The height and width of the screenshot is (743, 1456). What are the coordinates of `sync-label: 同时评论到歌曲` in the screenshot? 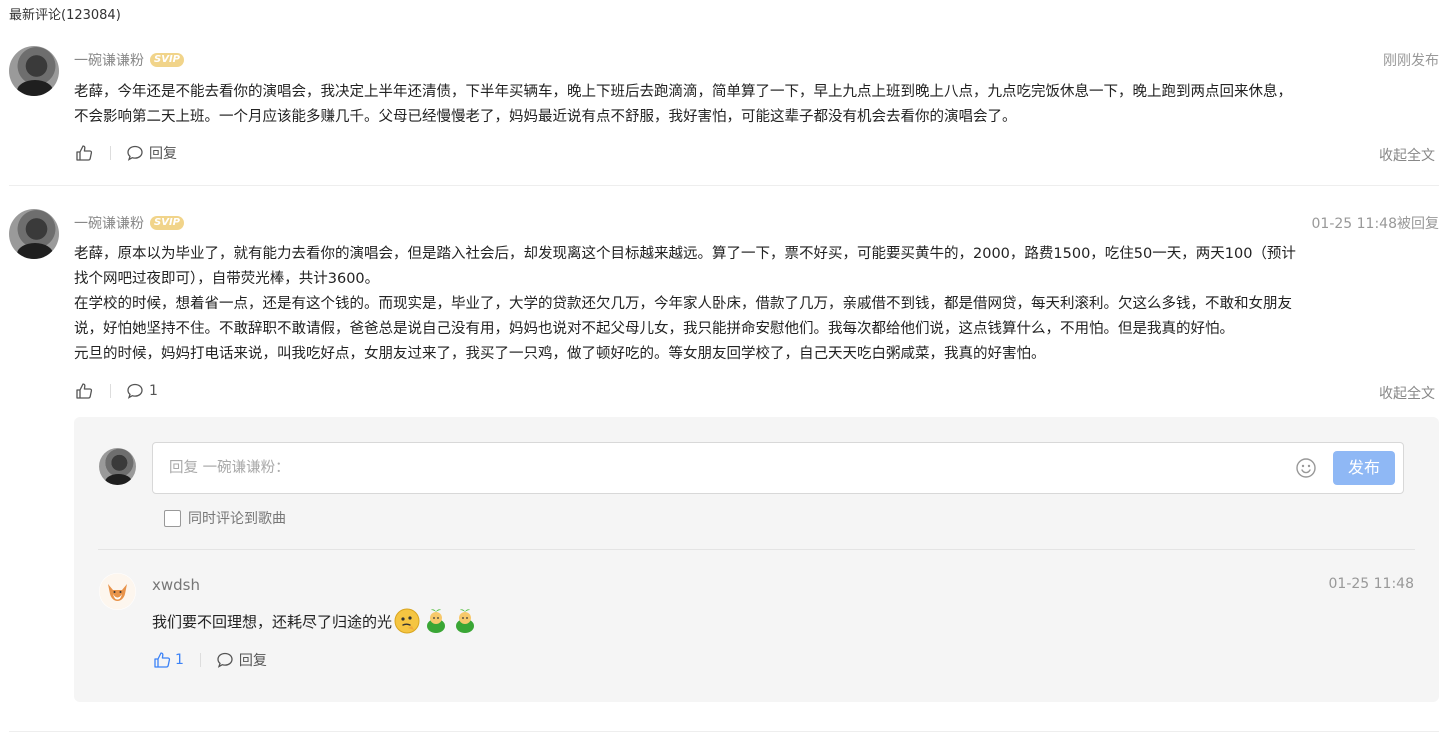 It's located at (237, 518).